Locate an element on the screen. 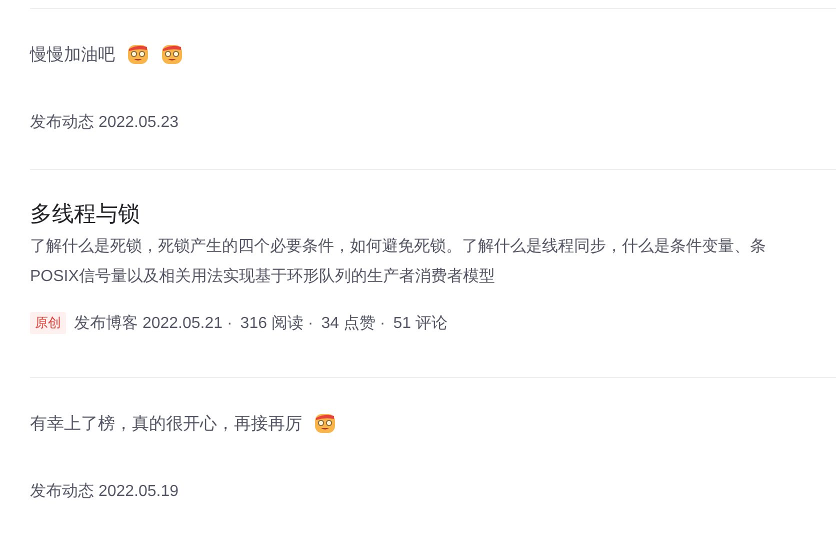 The width and height of the screenshot is (836, 533). blog-stat: 316 阅读 · is located at coordinates (277, 324).